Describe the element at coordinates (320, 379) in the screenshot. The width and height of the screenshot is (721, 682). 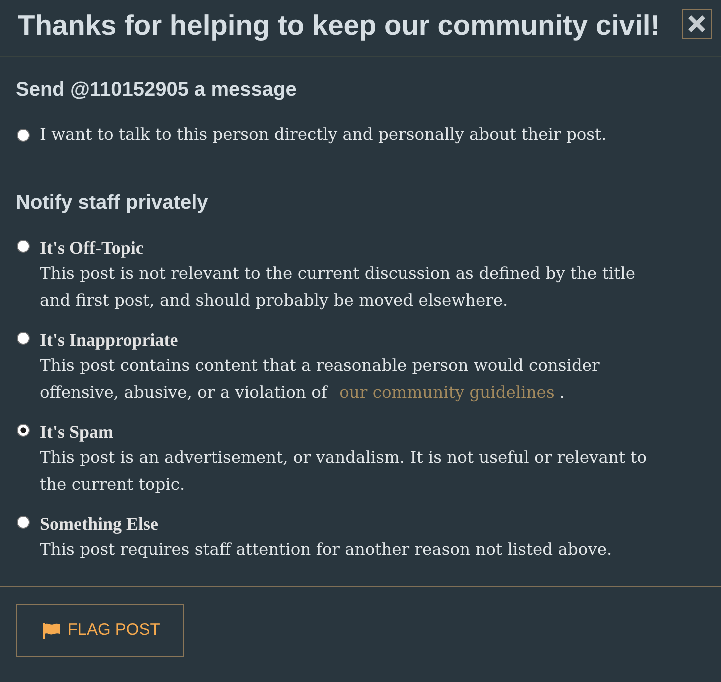
I see `option-description: This post contains content that a reasonable person would consider offensive, abusive, or a violation of our community guidelines .` at that location.